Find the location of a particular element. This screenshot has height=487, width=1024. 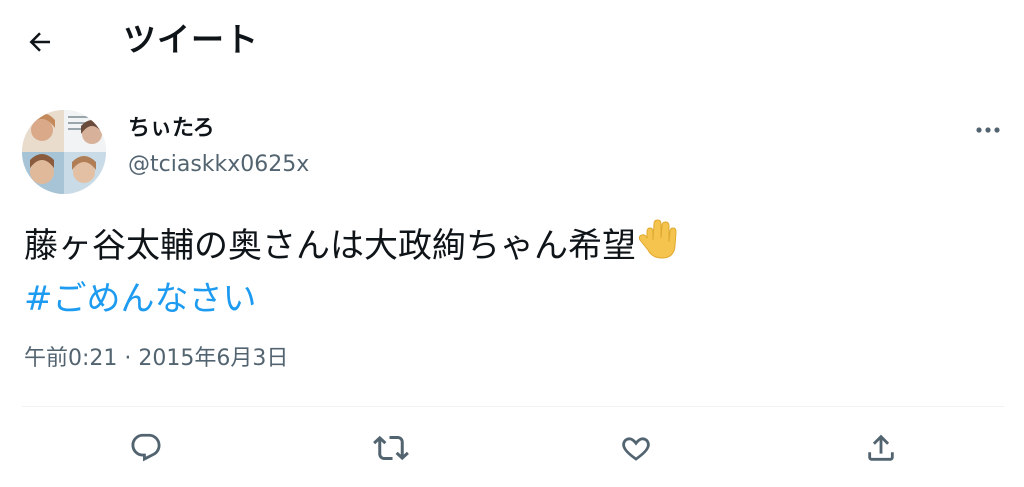

share-icon is located at coordinates (881, 447).